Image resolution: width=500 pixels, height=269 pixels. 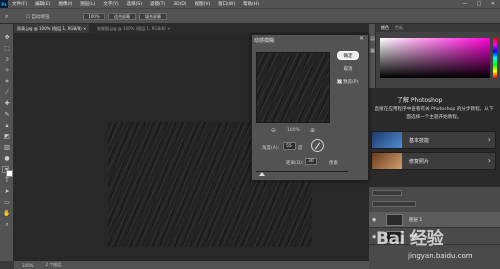 What do you see at coordinates (7, 81) in the screenshot?
I see `crop-icon: ⌗` at bounding box center [7, 81].